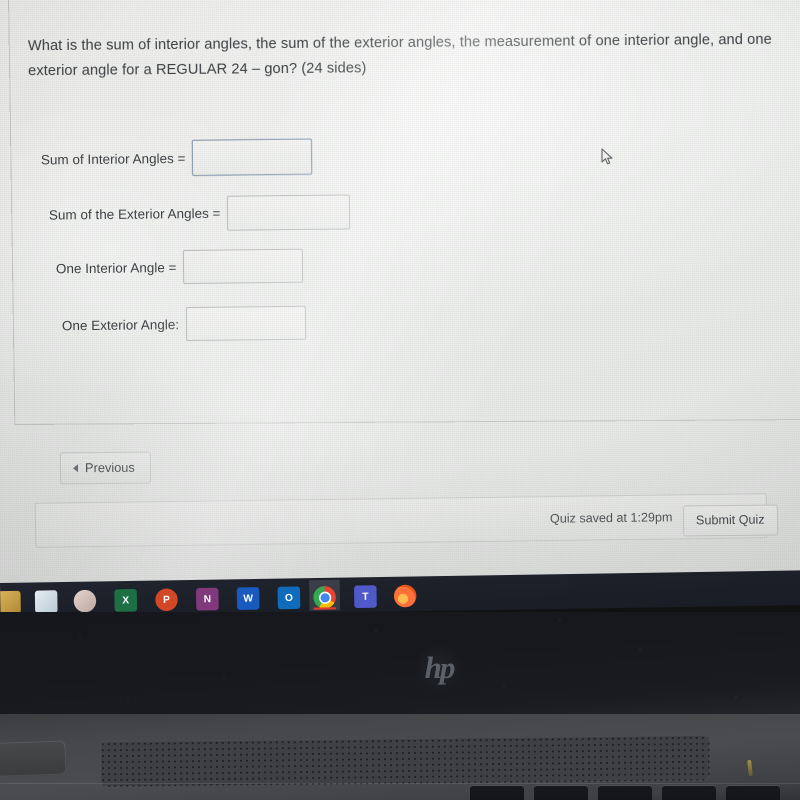  I want to click on taskbar-item-teams: T, so click(365, 594).